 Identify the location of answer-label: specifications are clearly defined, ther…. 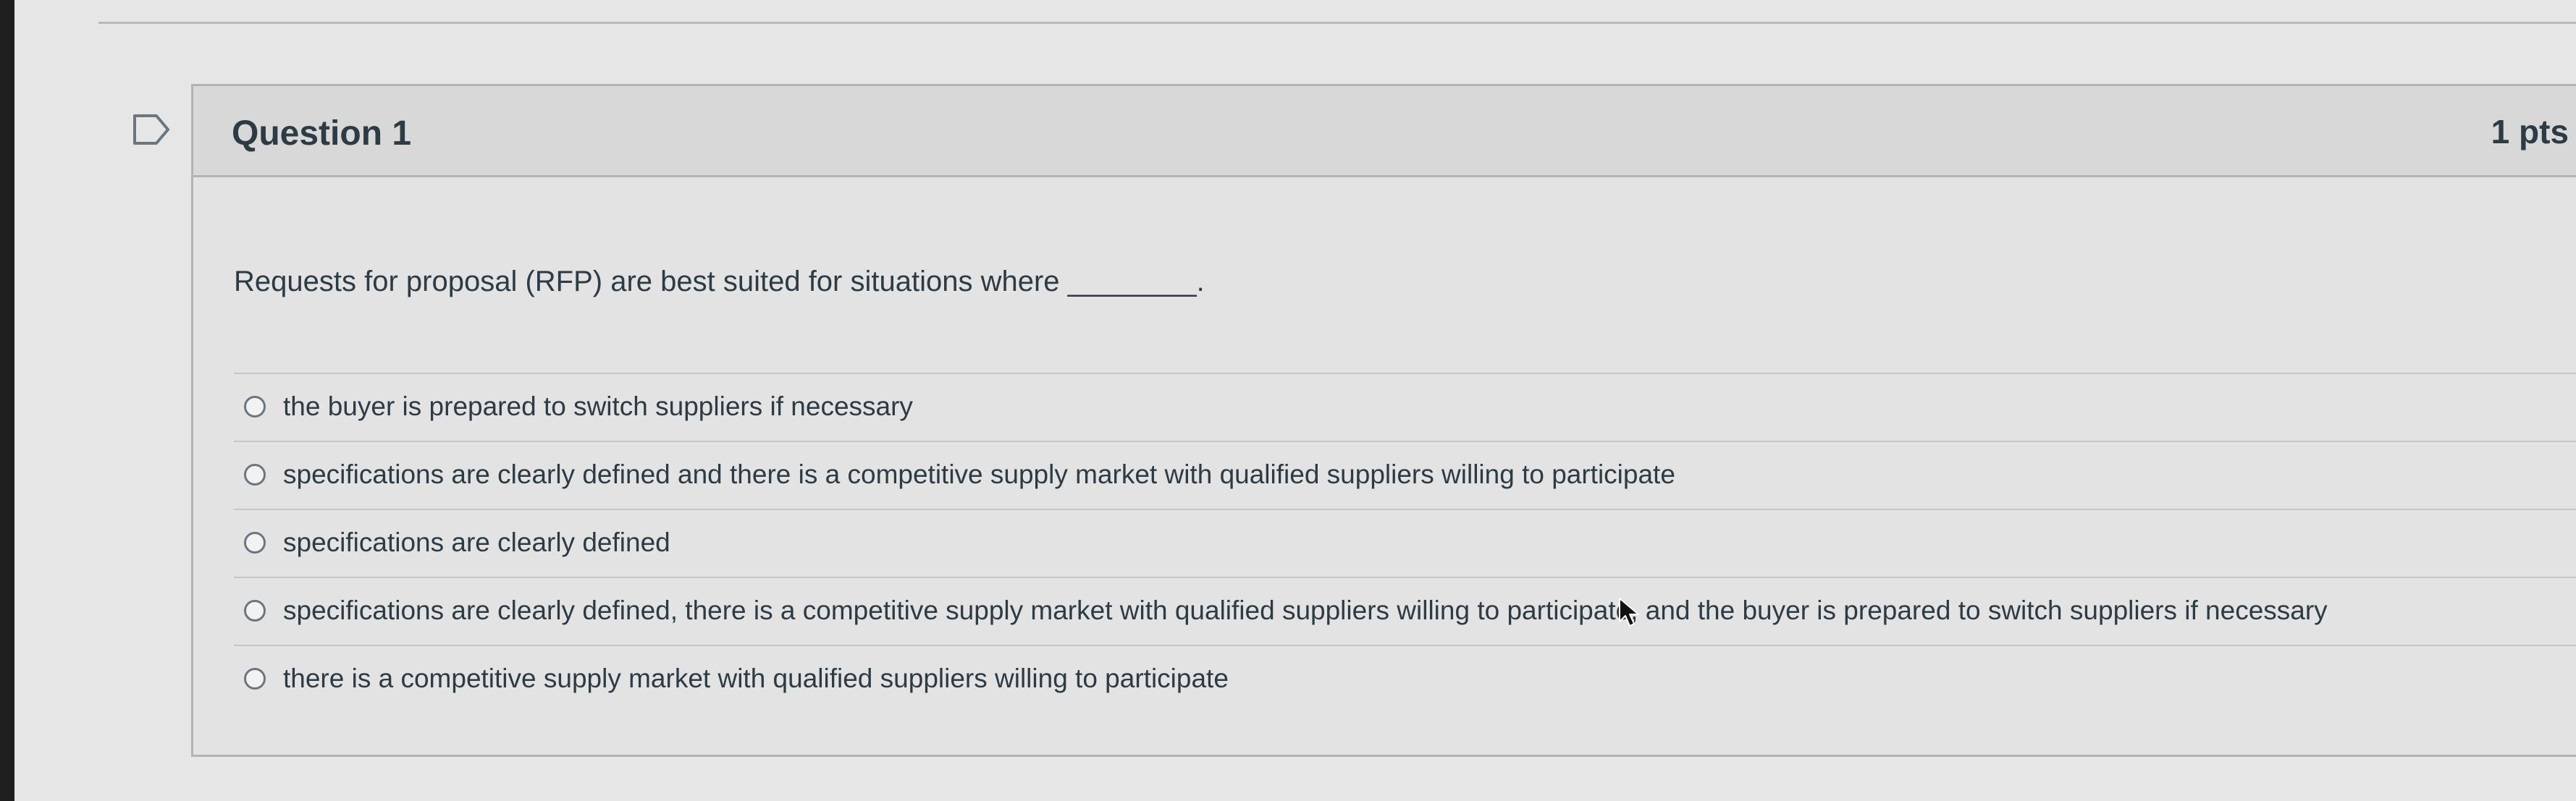
(1305, 611).